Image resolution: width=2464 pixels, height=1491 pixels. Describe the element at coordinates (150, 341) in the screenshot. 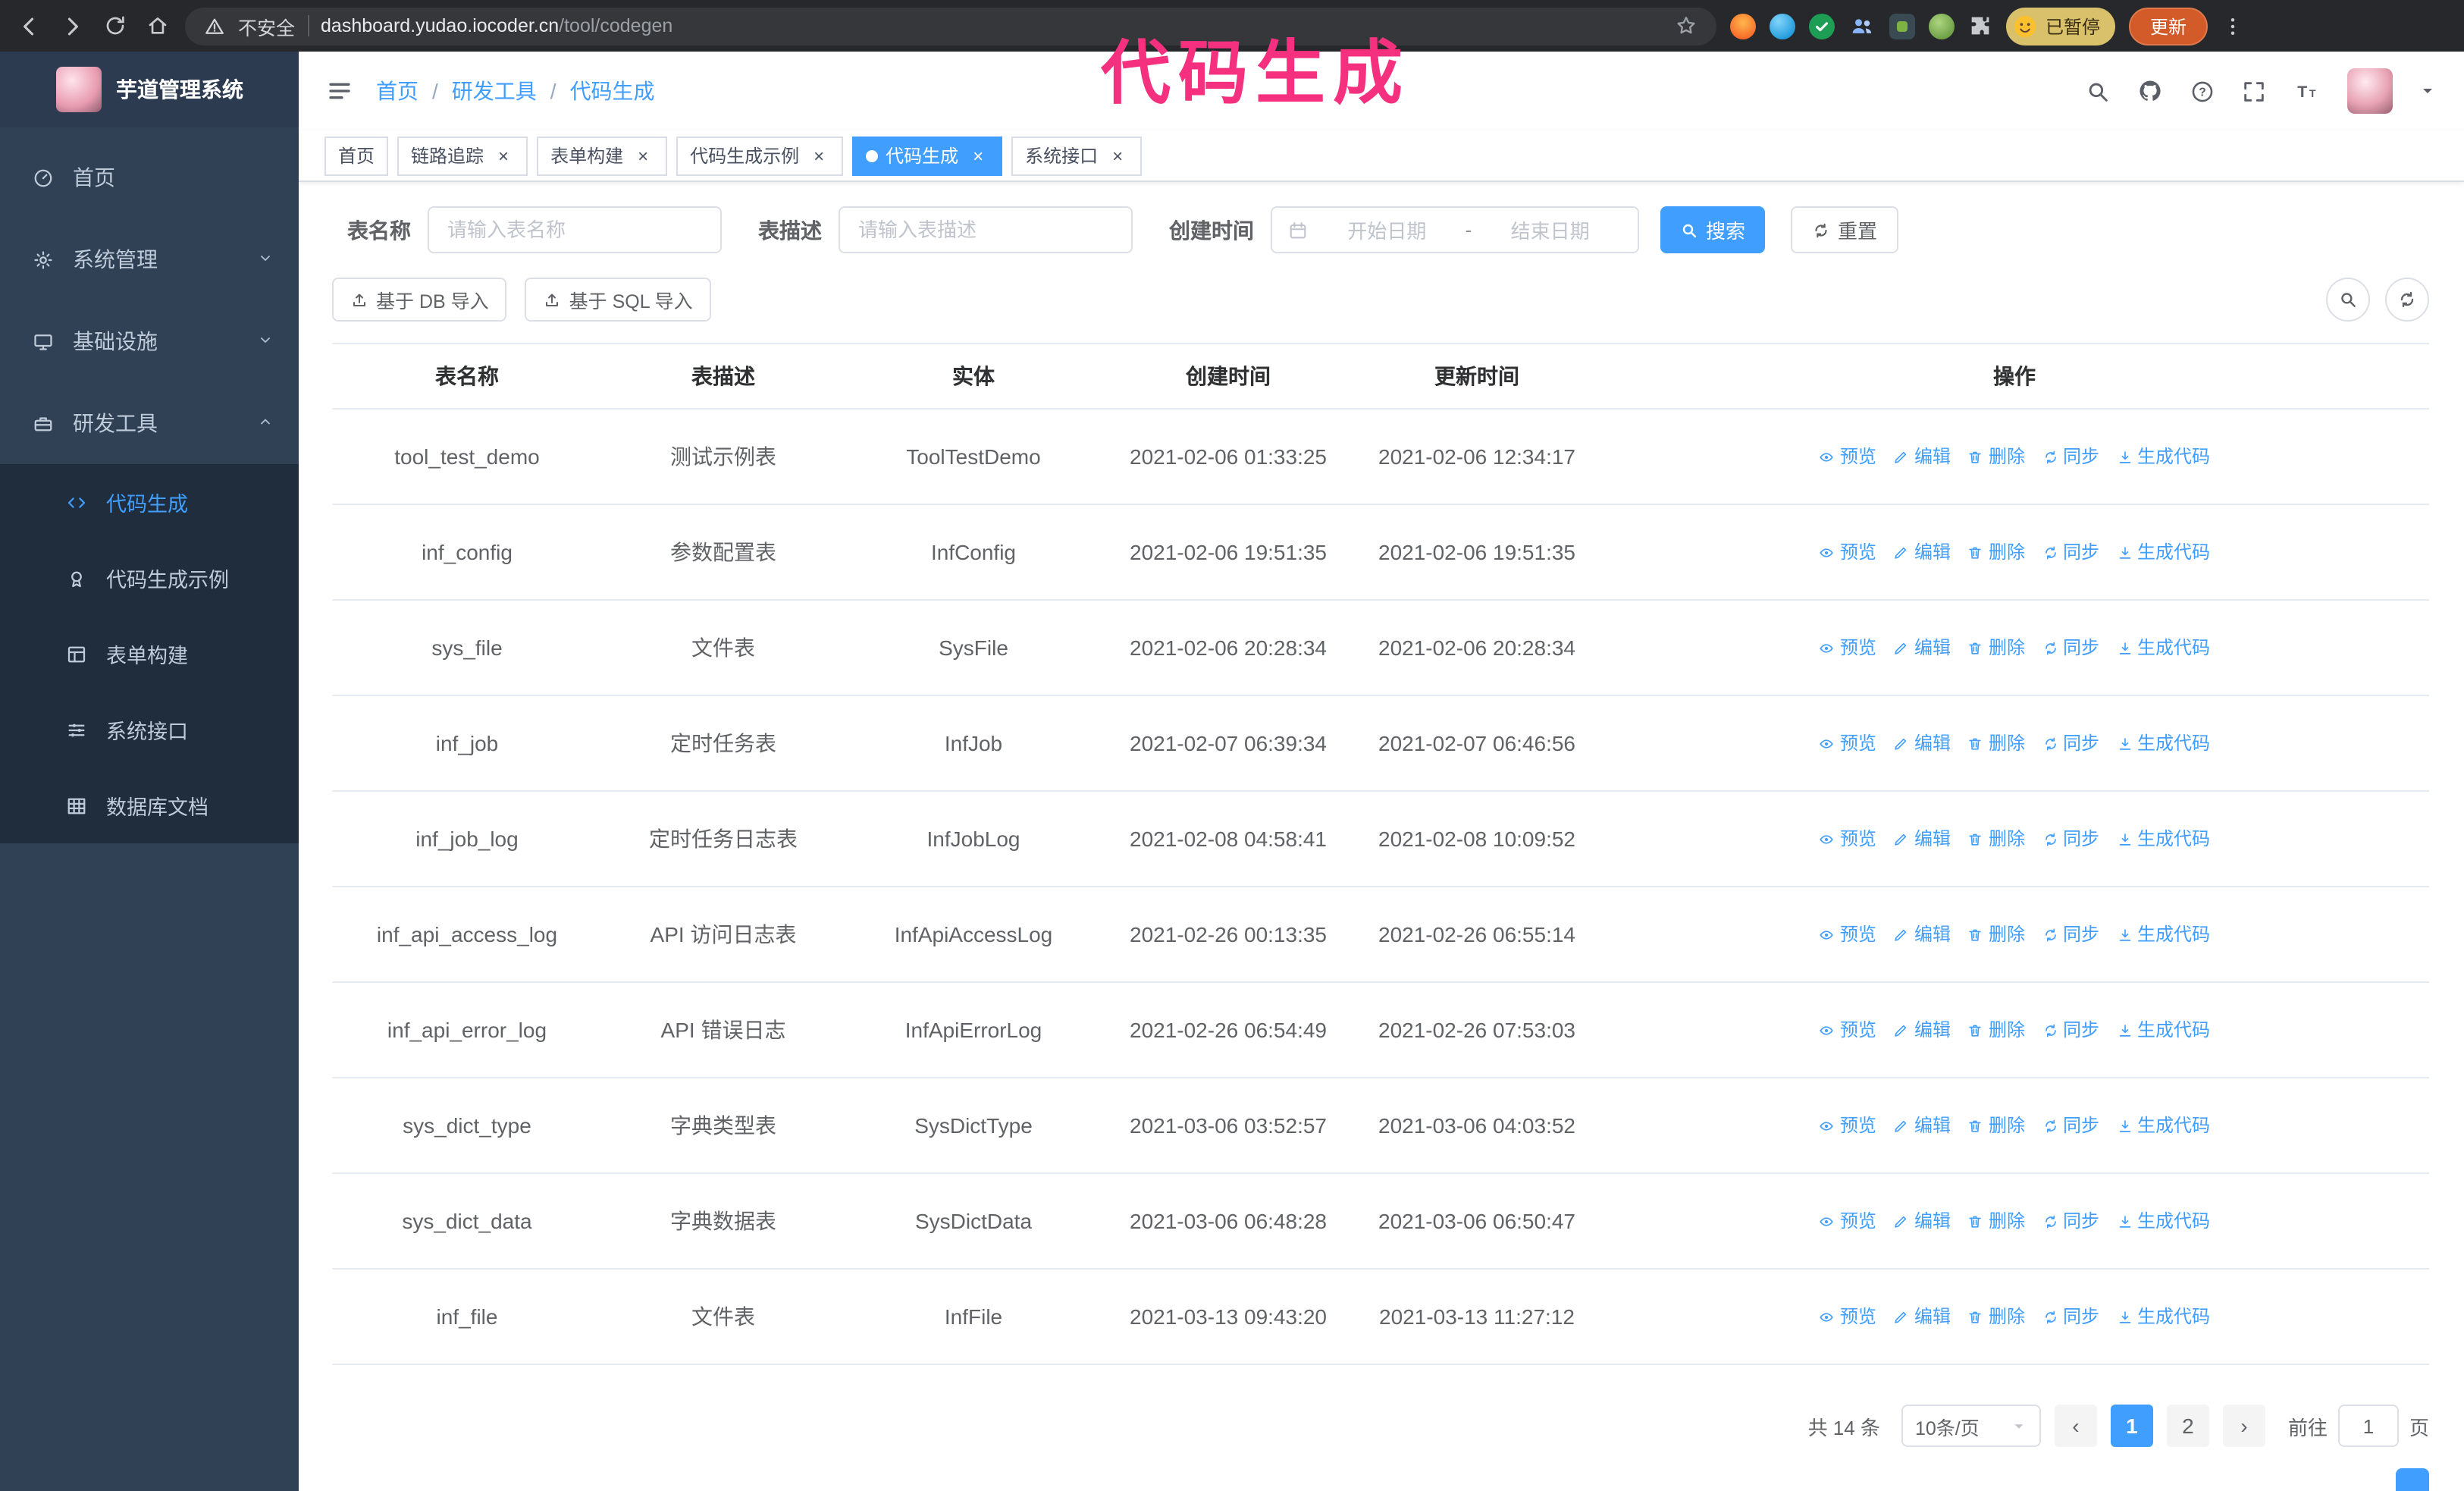

I see `sidebar-item-infrastructure: 基础设施` at that location.